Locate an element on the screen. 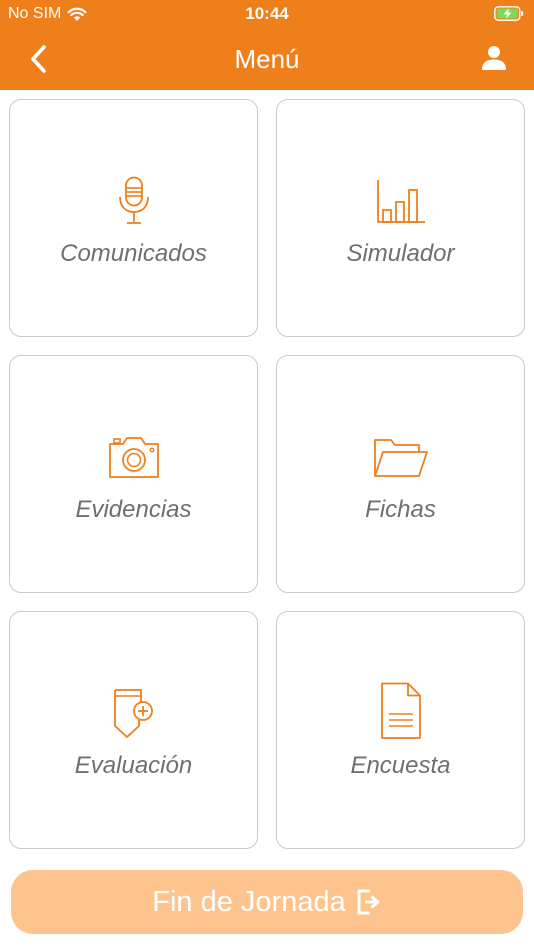  menu-card-label: Simulador is located at coordinates (400, 253).